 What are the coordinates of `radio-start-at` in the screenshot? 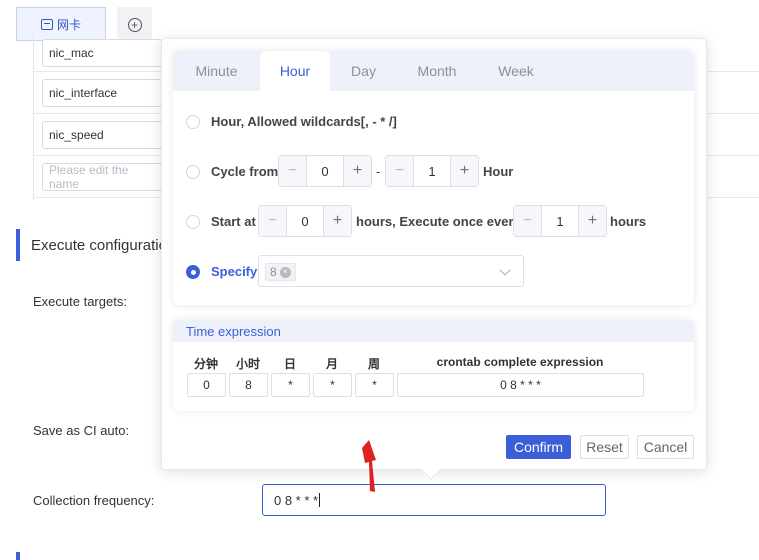 It's located at (193, 222).